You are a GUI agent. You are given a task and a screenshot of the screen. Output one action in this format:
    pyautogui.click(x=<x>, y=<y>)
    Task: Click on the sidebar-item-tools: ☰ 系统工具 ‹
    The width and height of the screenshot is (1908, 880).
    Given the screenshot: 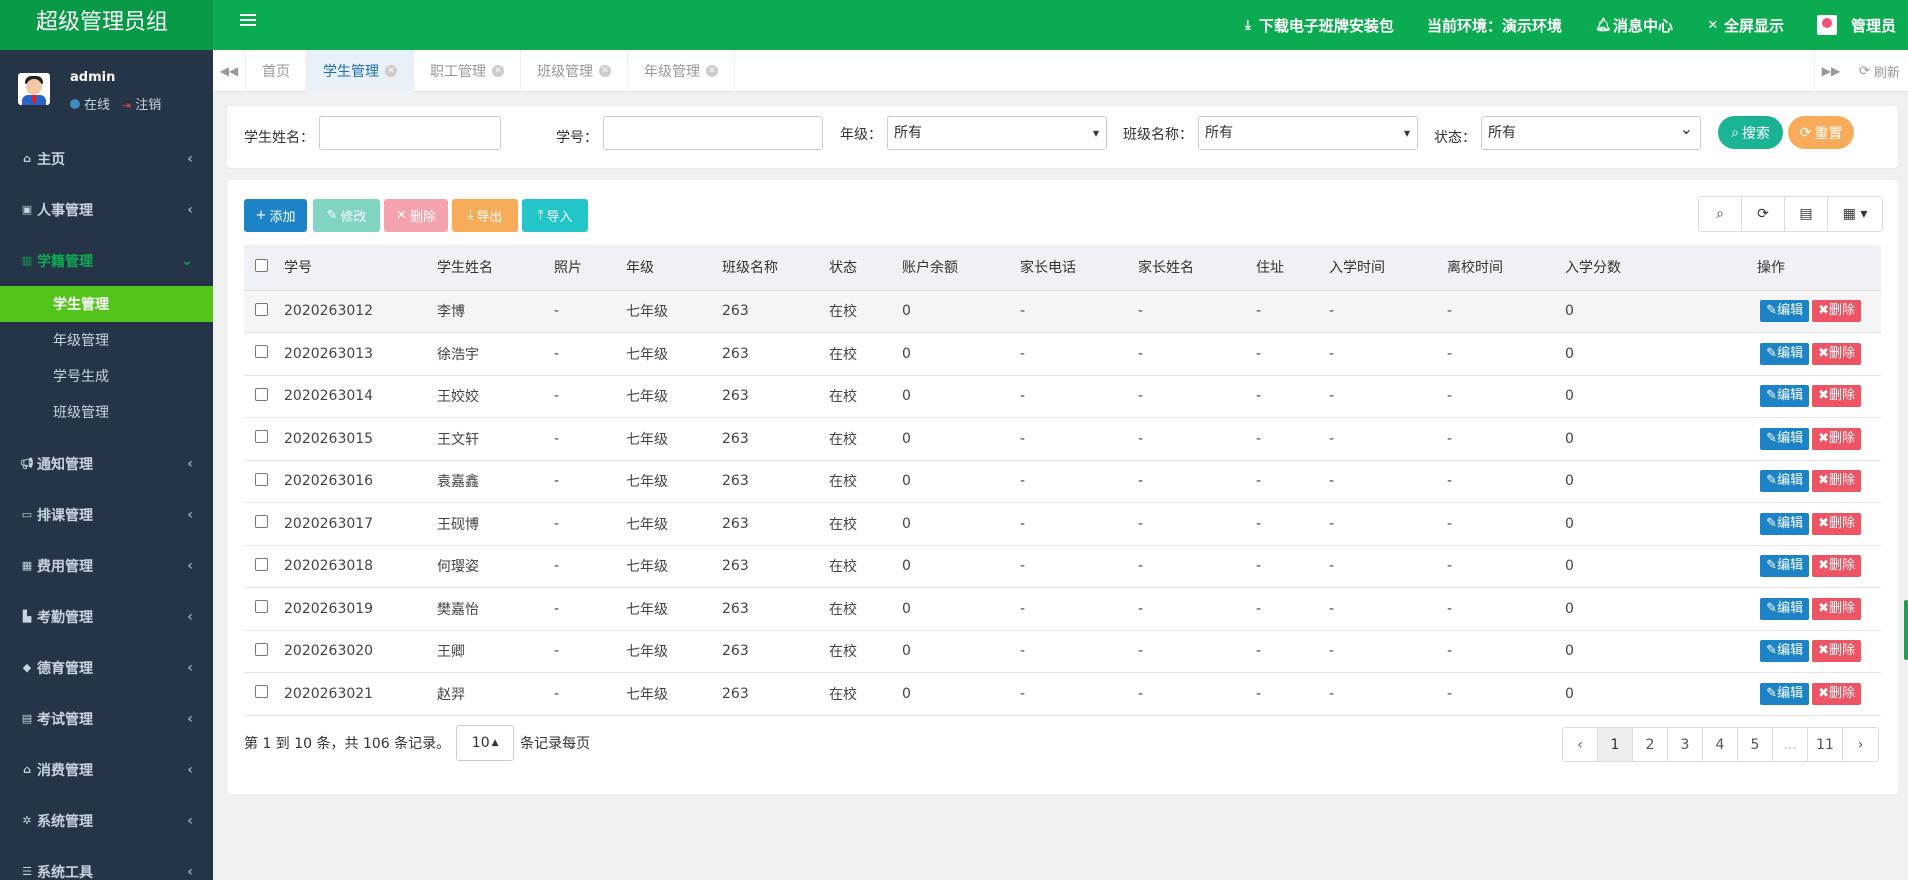 What is the action you would take?
    pyautogui.click(x=106, y=863)
    